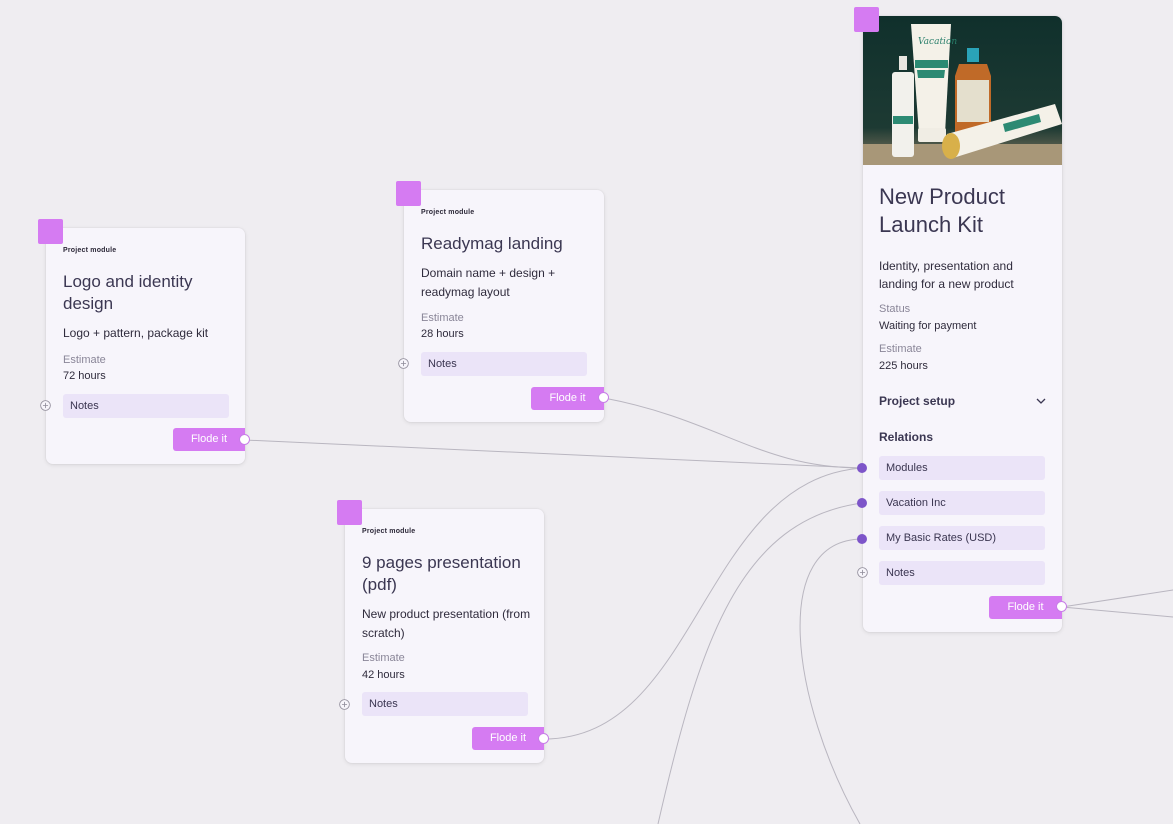  What do you see at coordinates (942, 211) in the screenshot?
I see `project-title: New Product Launch Kit` at bounding box center [942, 211].